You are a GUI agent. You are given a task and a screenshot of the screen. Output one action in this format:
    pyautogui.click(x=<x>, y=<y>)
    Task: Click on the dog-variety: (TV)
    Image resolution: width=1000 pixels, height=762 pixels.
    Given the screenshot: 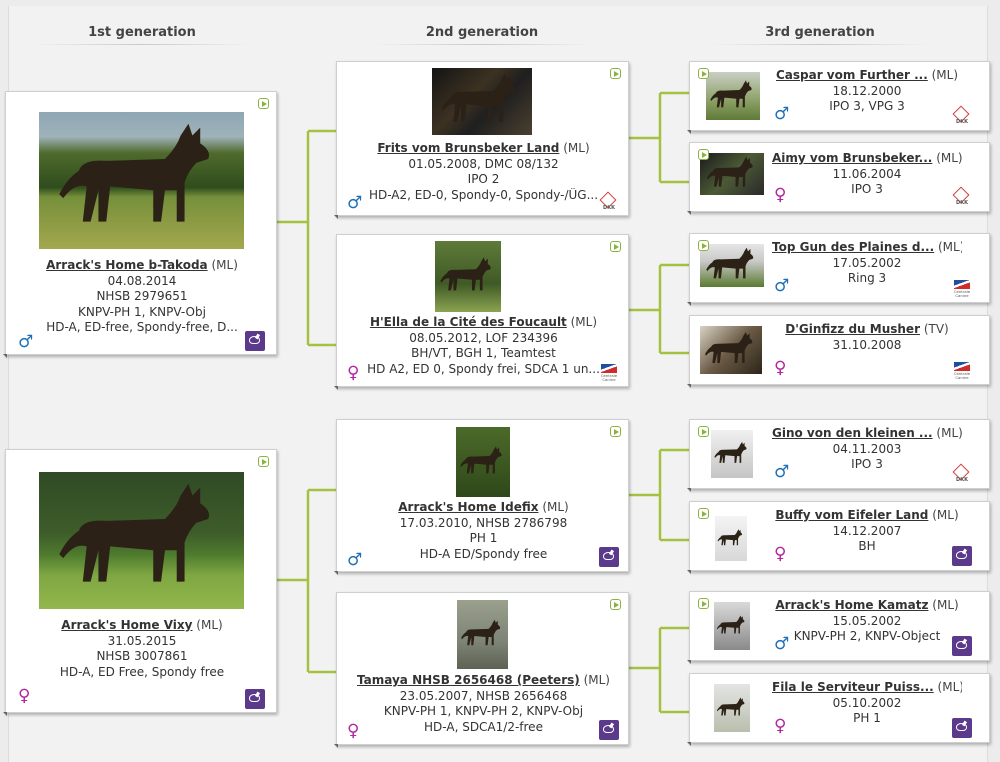 What is the action you would take?
    pyautogui.click(x=936, y=329)
    